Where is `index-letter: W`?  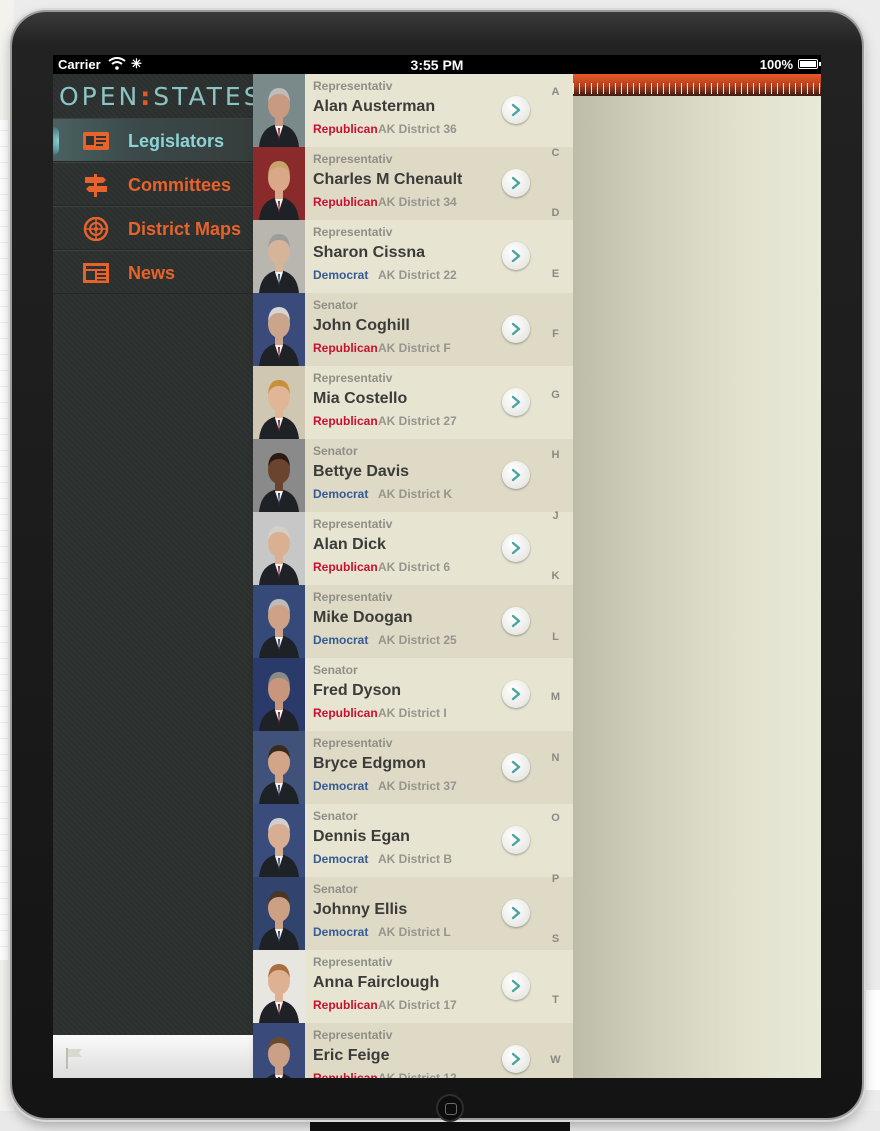 index-letter: W is located at coordinates (555, 1060).